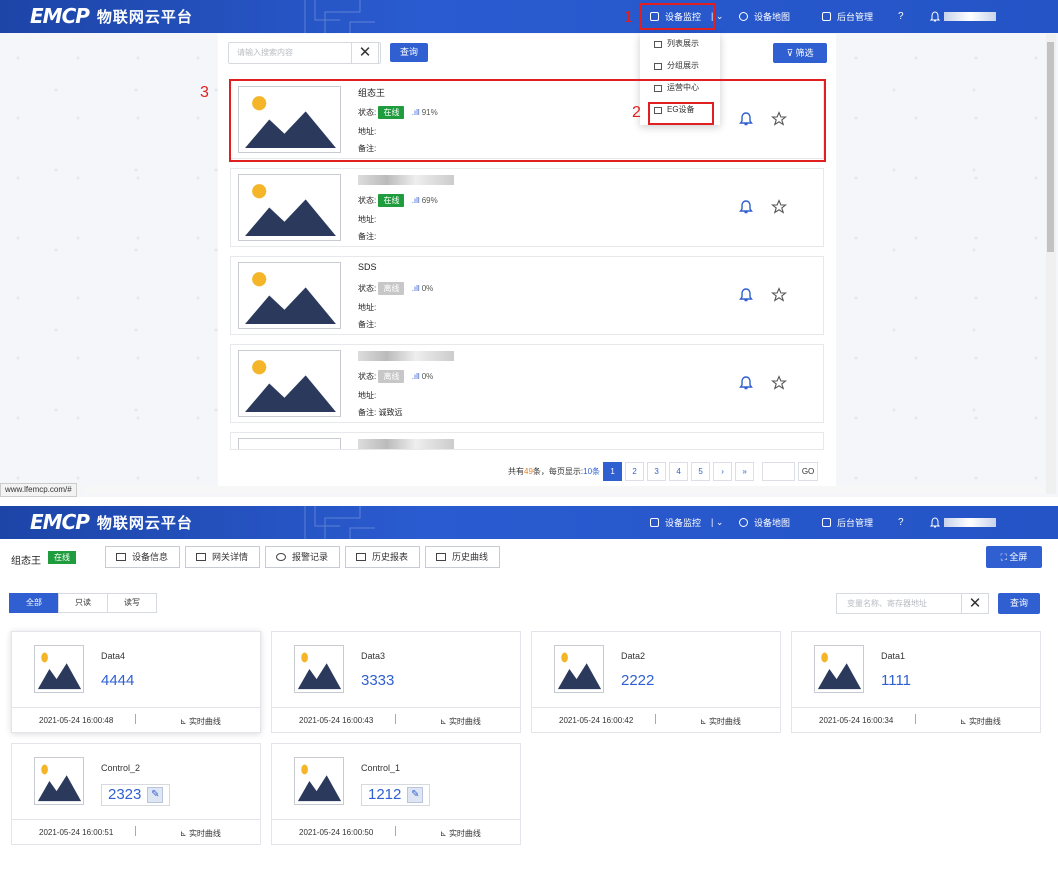 Image resolution: width=1058 pixels, height=869 pixels. Describe the element at coordinates (529, 522) in the screenshot. I see `top-navbar-2: EMCP 物联网云平台 设备监控 | ⌄ 设备地图 后台管理 ?` at that location.